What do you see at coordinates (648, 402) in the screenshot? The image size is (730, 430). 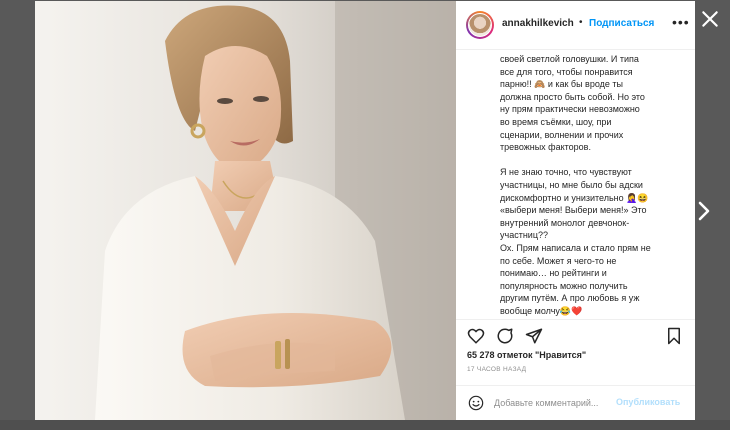 I see `publish-button: Опубликовать` at bounding box center [648, 402].